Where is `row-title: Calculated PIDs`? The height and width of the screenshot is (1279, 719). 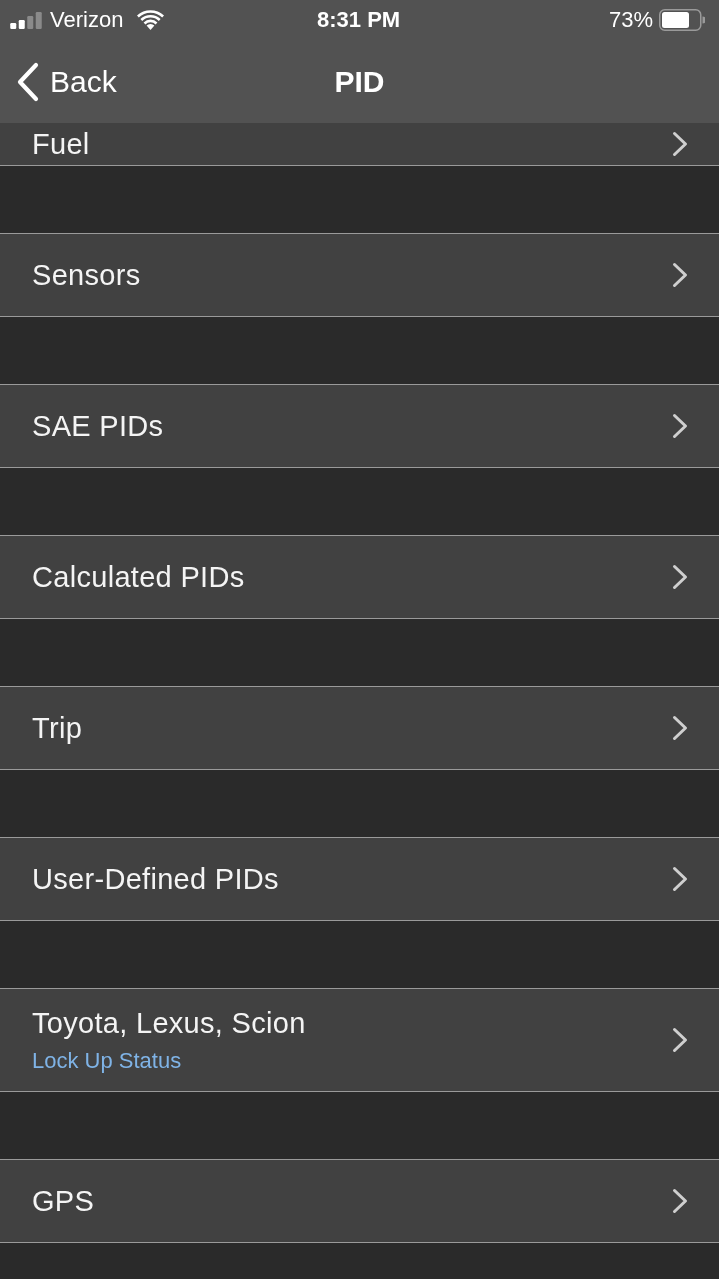 row-title: Calculated PIDs is located at coordinates (138, 577).